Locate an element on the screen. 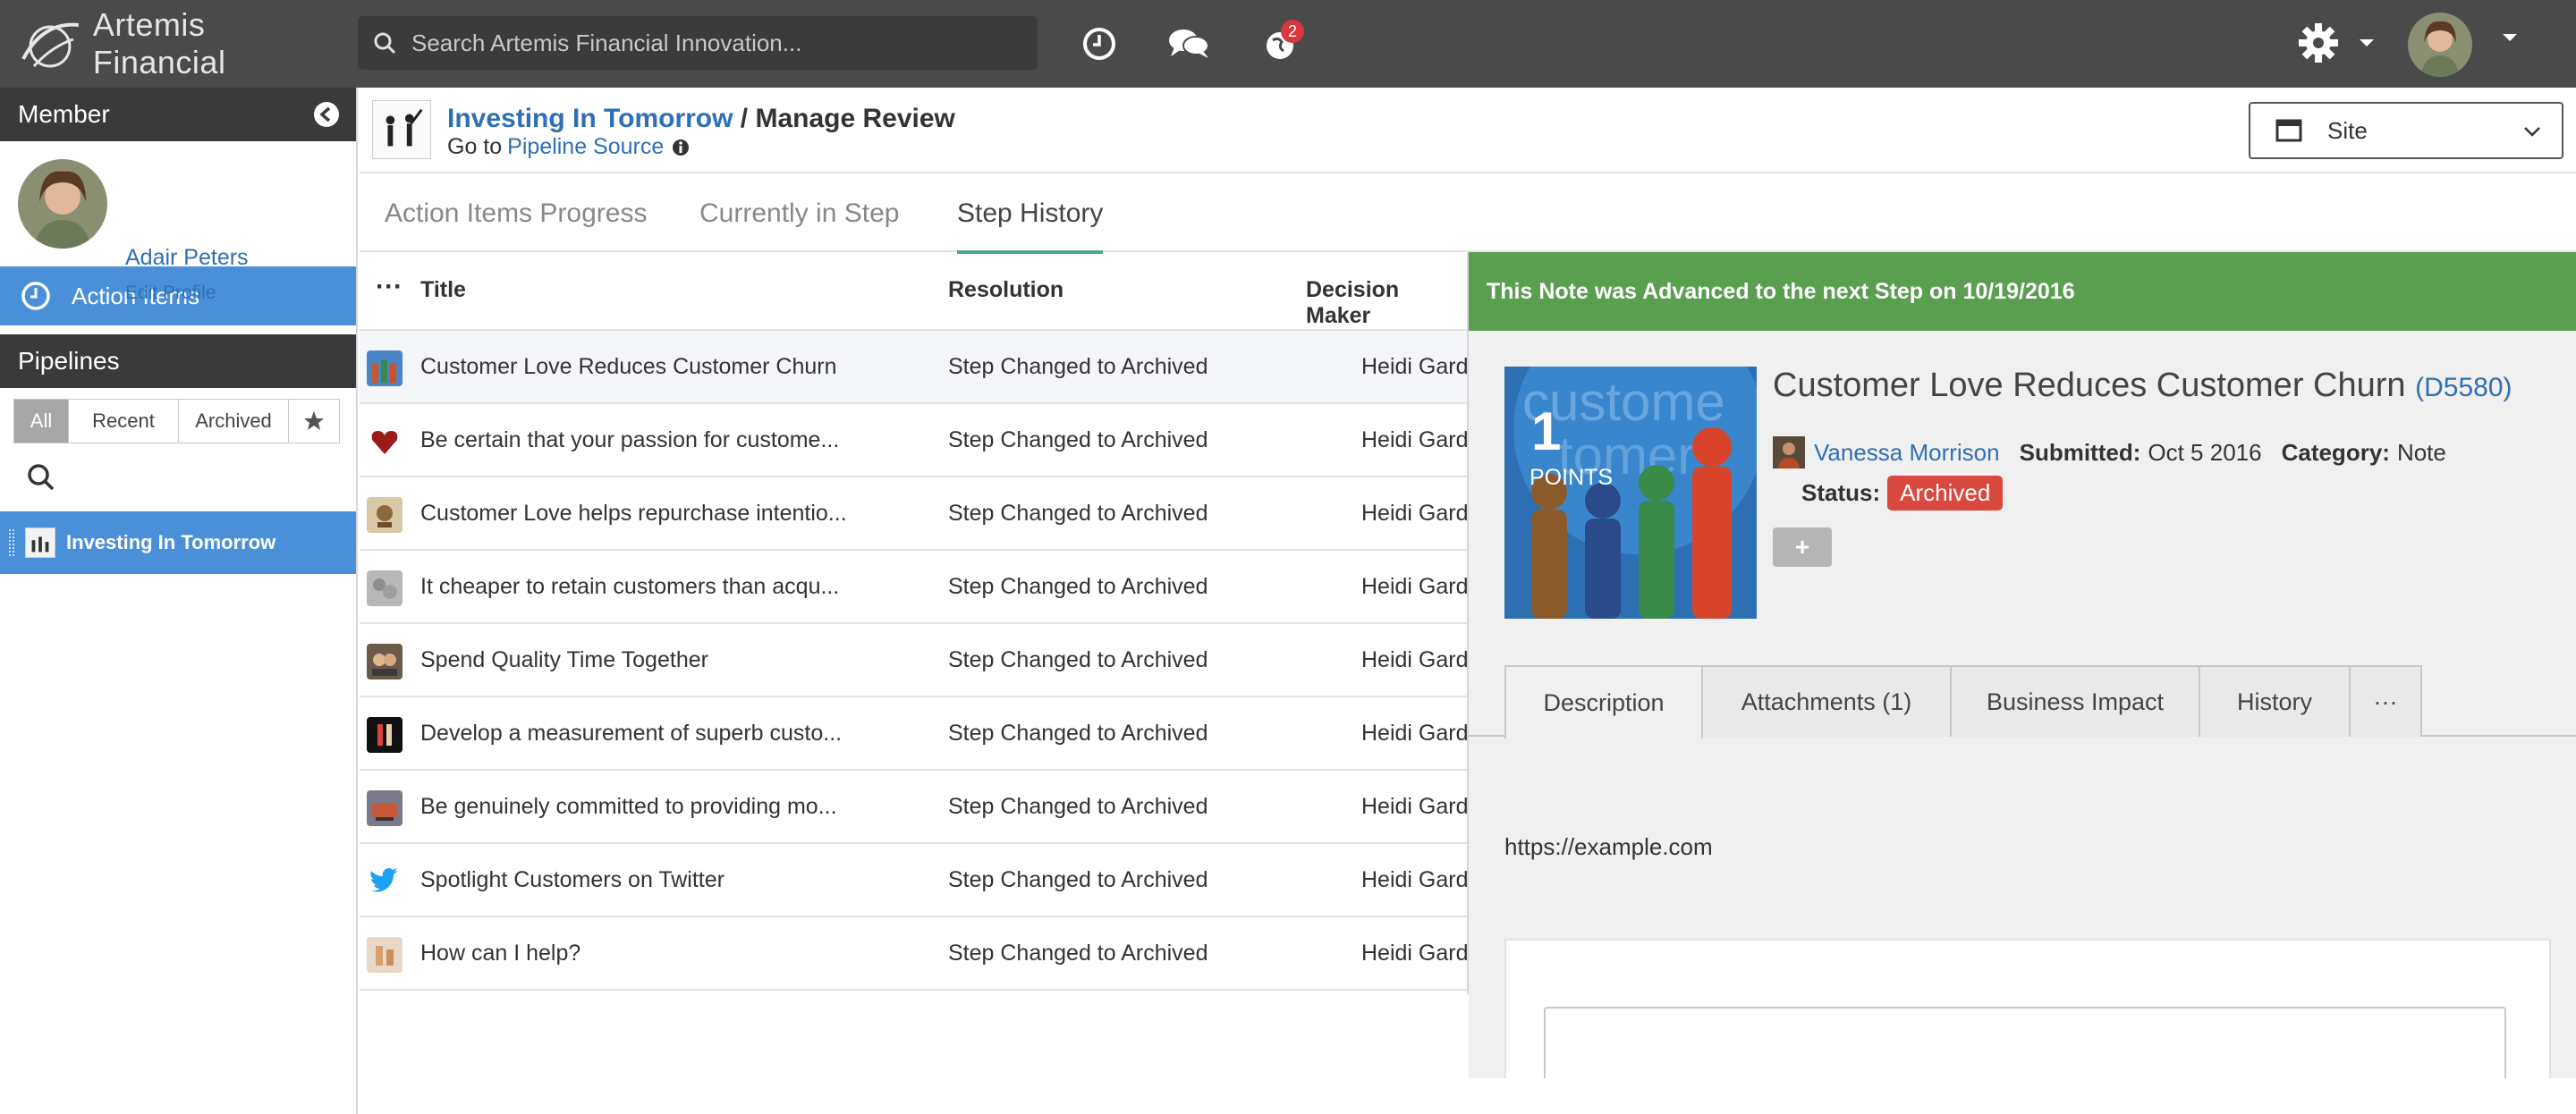  pipeline-search-button is located at coordinates (178, 477).